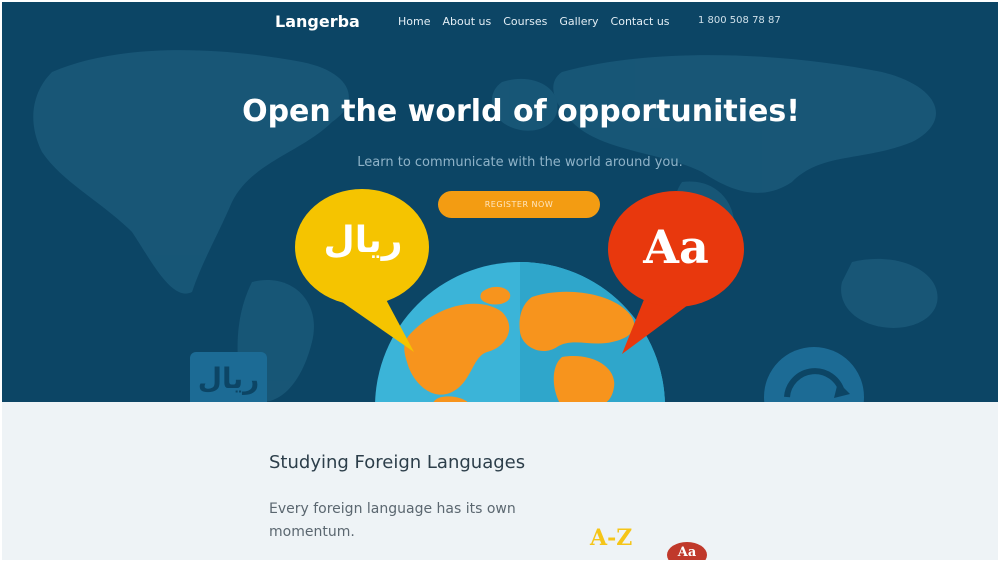 The height and width of the screenshot is (562, 1000). Describe the element at coordinates (414, 21) in the screenshot. I see `nav-link-home: Home` at that location.